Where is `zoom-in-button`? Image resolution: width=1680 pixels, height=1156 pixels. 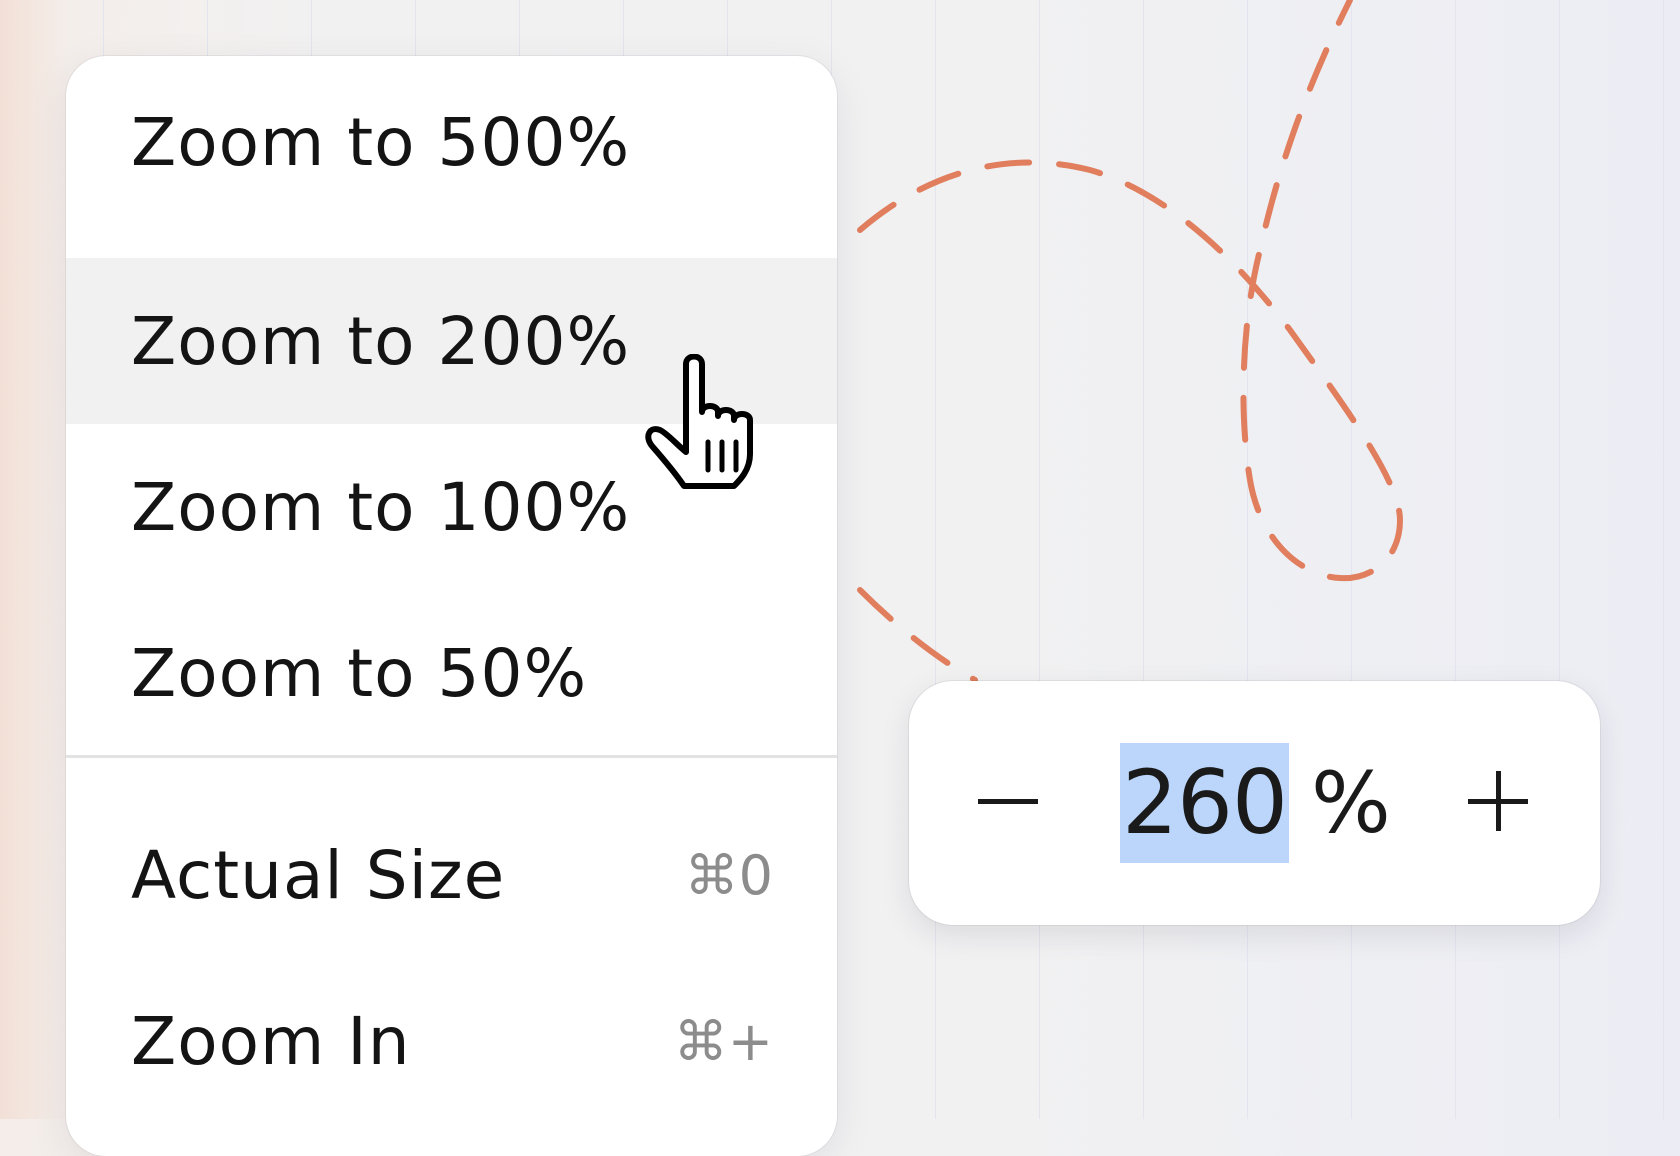
zoom-in-button is located at coordinates (1498, 801).